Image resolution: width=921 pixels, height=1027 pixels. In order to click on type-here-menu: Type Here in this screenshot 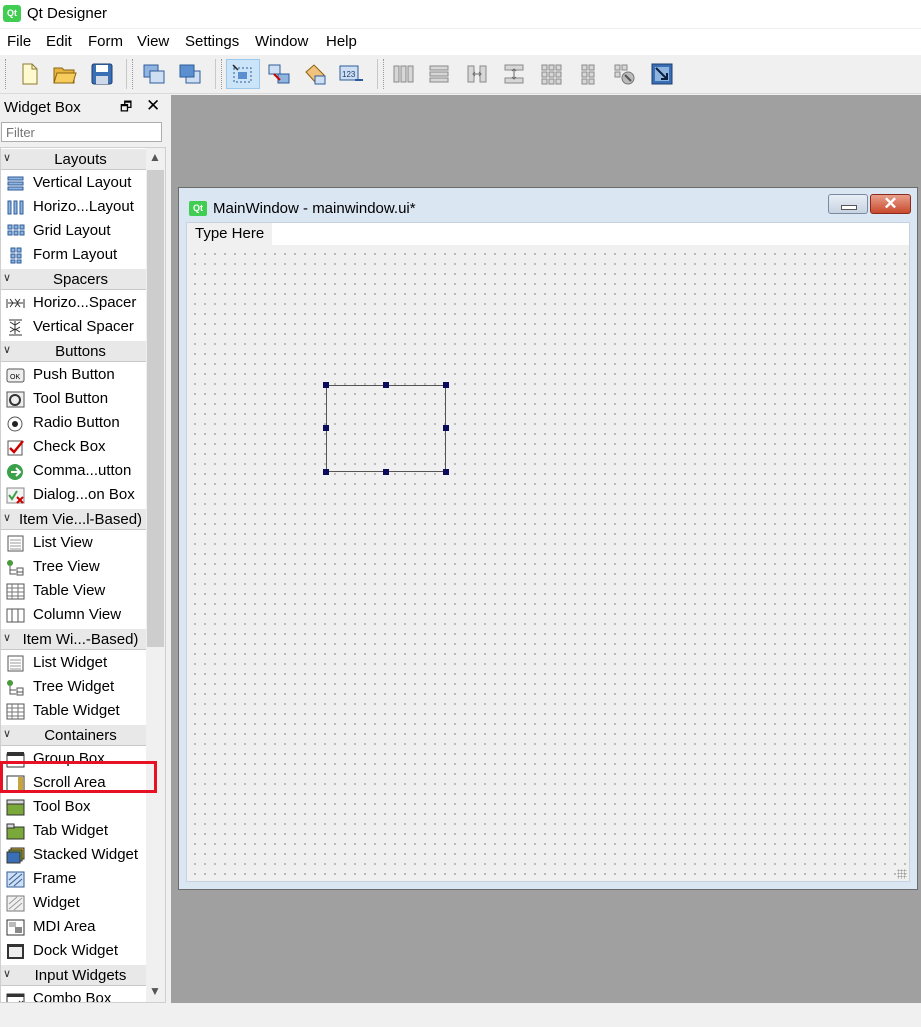, I will do `click(230, 234)`.